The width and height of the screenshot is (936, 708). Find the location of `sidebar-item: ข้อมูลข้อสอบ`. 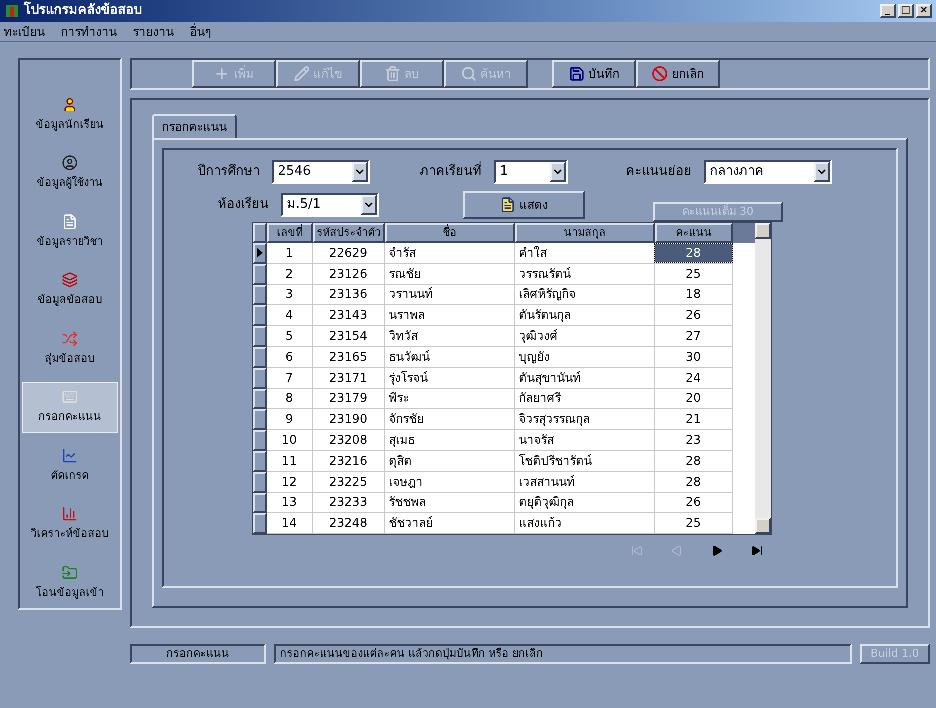

sidebar-item: ข้อมูลข้อสอบ is located at coordinates (70, 290).